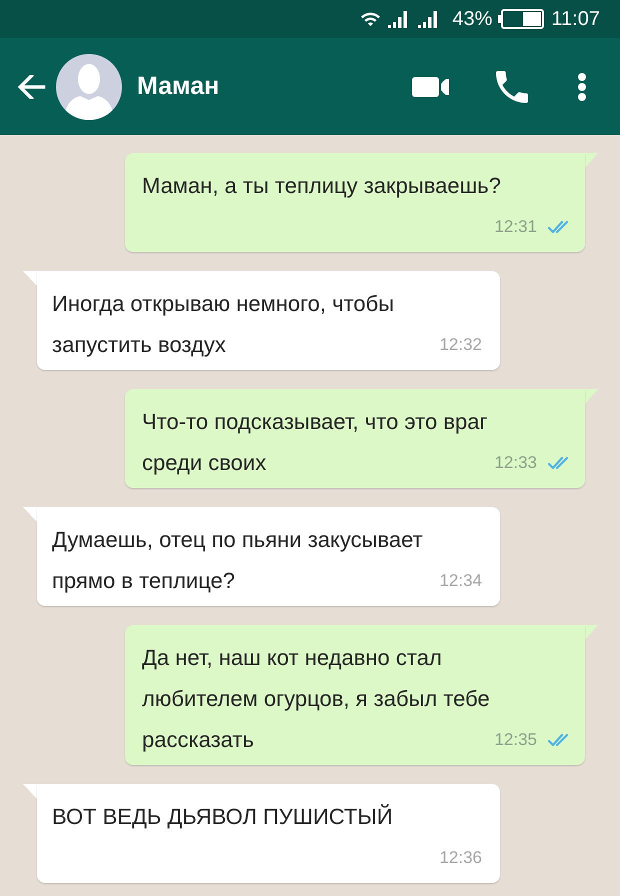 Image resolution: width=620 pixels, height=896 pixels. Describe the element at coordinates (322, 186) in the screenshot. I see `message-text: Маман, а ты теплицу закрываешь?` at that location.